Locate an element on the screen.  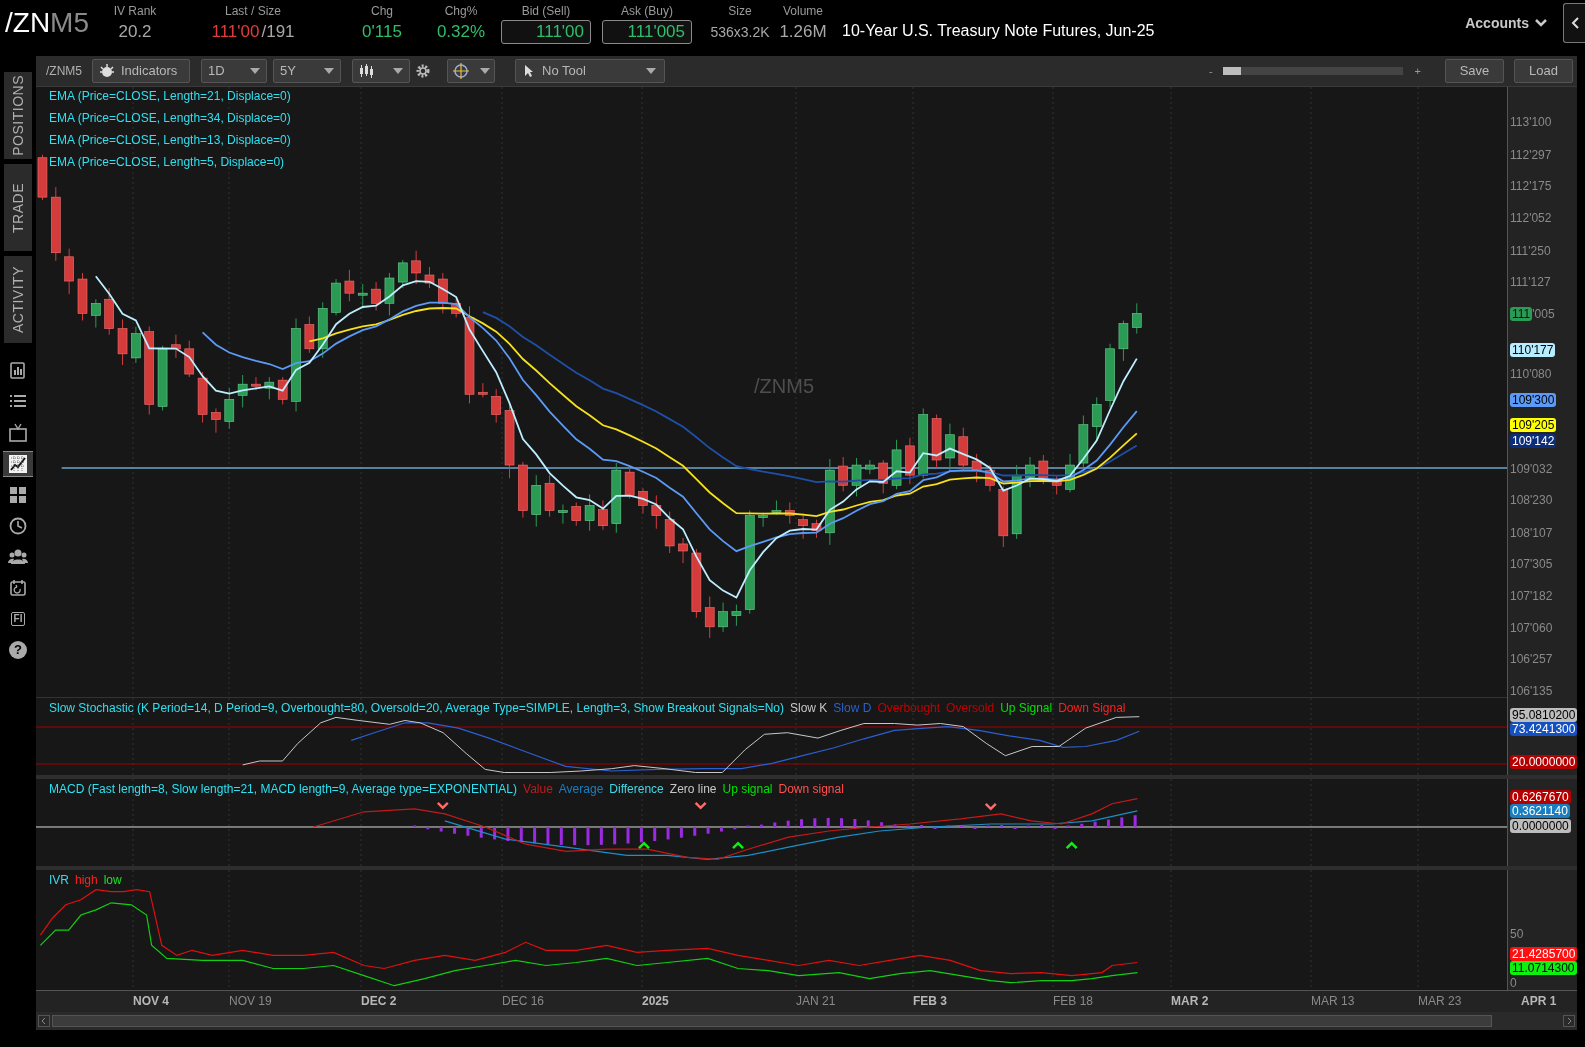
price-marker-badge: 110'177 is located at coordinates (1533, 349).